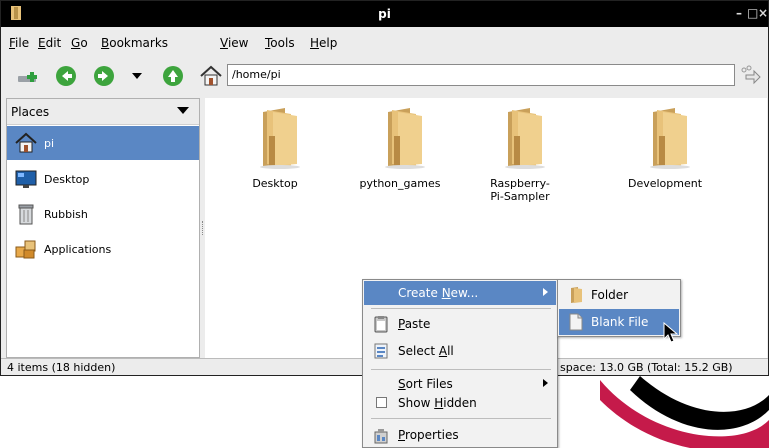  What do you see at coordinates (425, 384) in the screenshot?
I see `menu-item-label: Sort Files` at bounding box center [425, 384].